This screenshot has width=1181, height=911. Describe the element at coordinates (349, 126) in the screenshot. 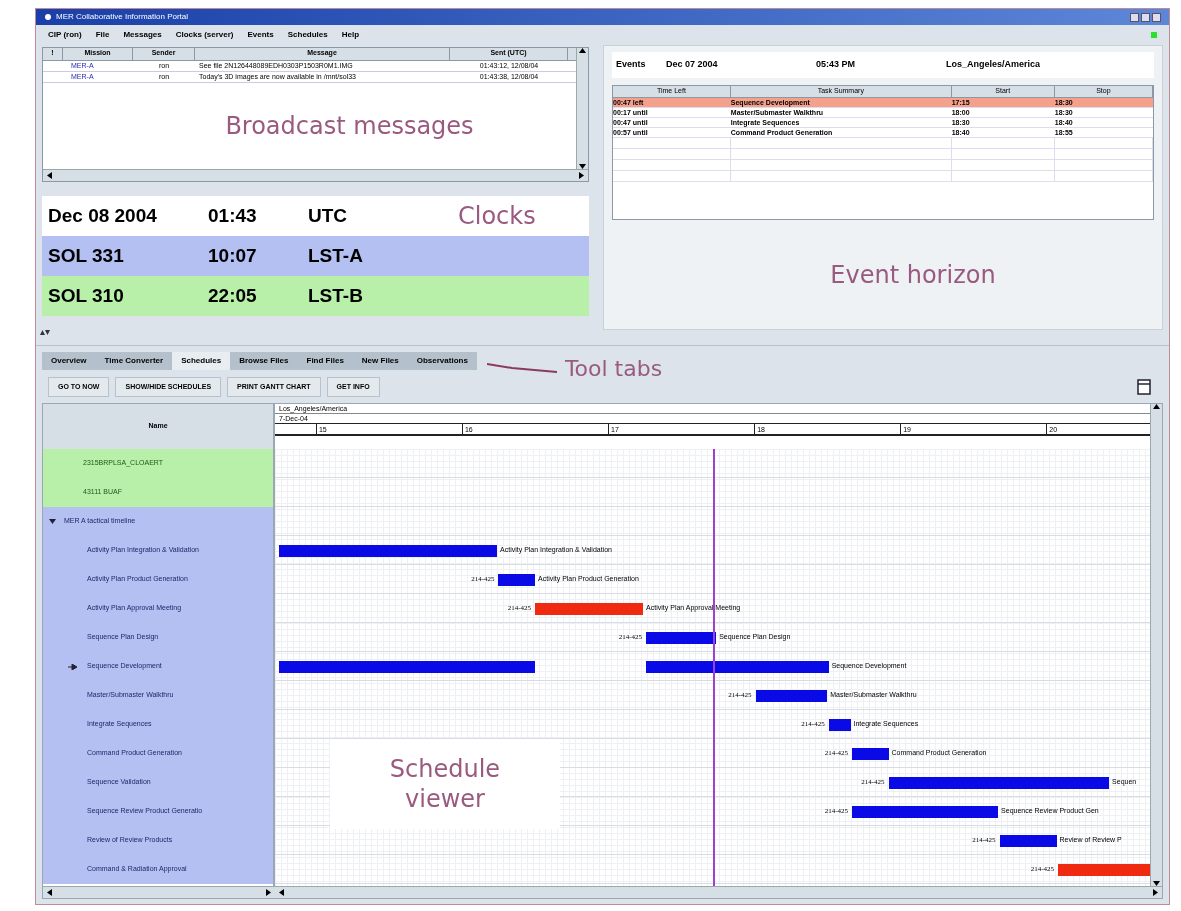

I see `annotation-label: Broadcast messages` at that location.